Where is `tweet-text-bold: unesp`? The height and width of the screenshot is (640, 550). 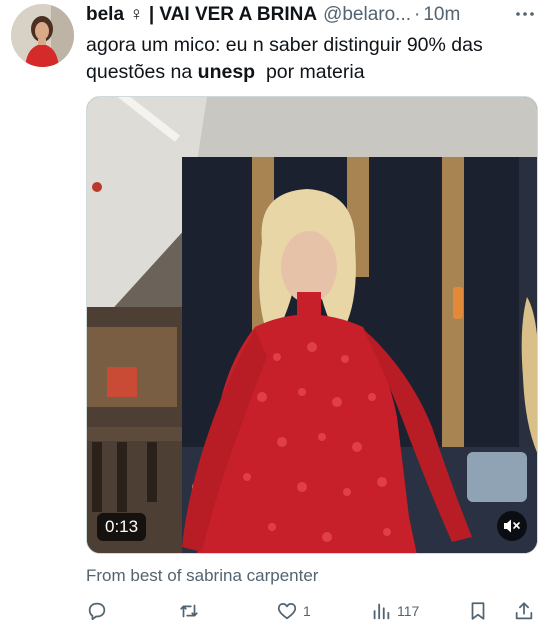 tweet-text-bold: unesp is located at coordinates (226, 72).